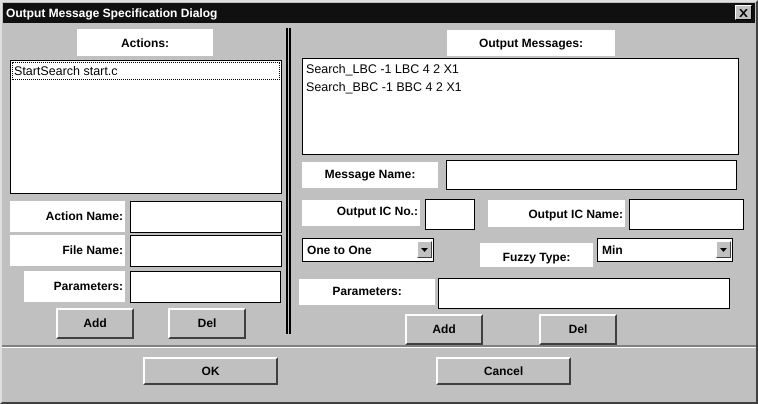 The width and height of the screenshot is (758, 404). Describe the element at coordinates (520, 69) in the screenshot. I see `list-item: Search_LBC -1 LBC 4 2 X1` at that location.